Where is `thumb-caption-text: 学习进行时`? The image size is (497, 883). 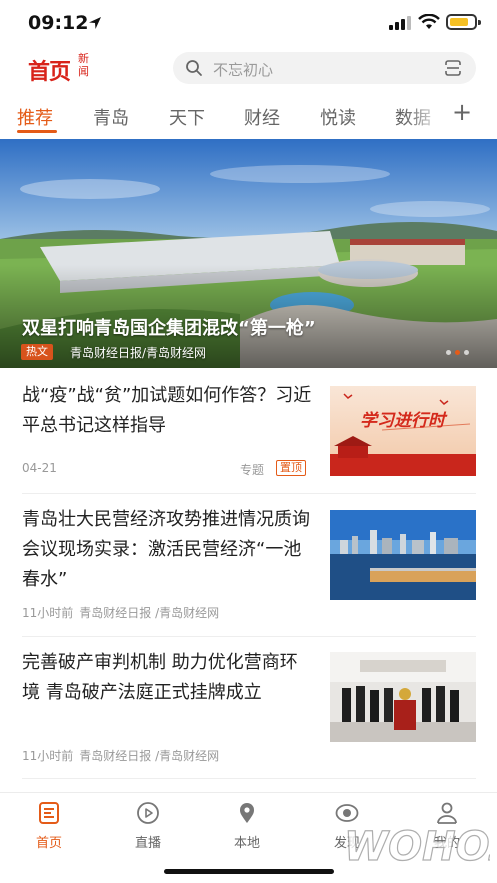
thumb-caption-text: 学习进行时 is located at coordinates (404, 421).